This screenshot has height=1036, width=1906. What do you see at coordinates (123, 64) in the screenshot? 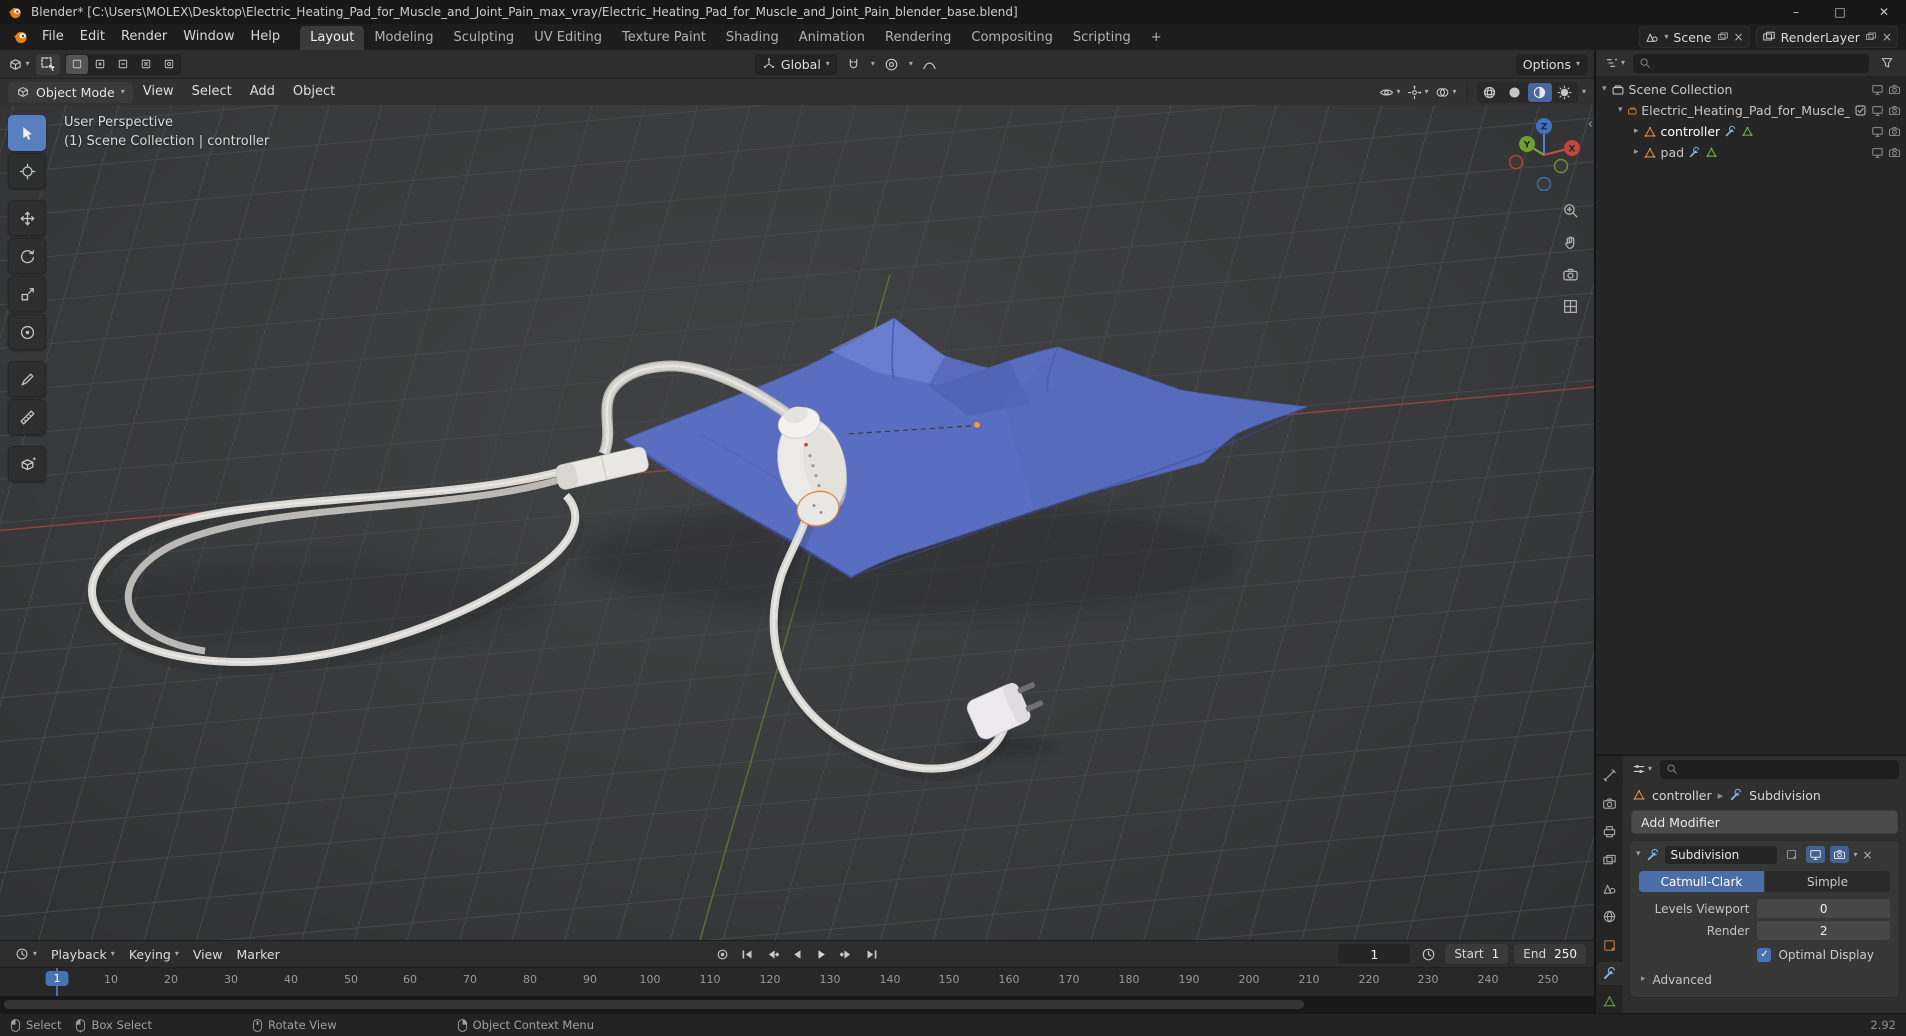
I see `select-subtract-button` at bounding box center [123, 64].